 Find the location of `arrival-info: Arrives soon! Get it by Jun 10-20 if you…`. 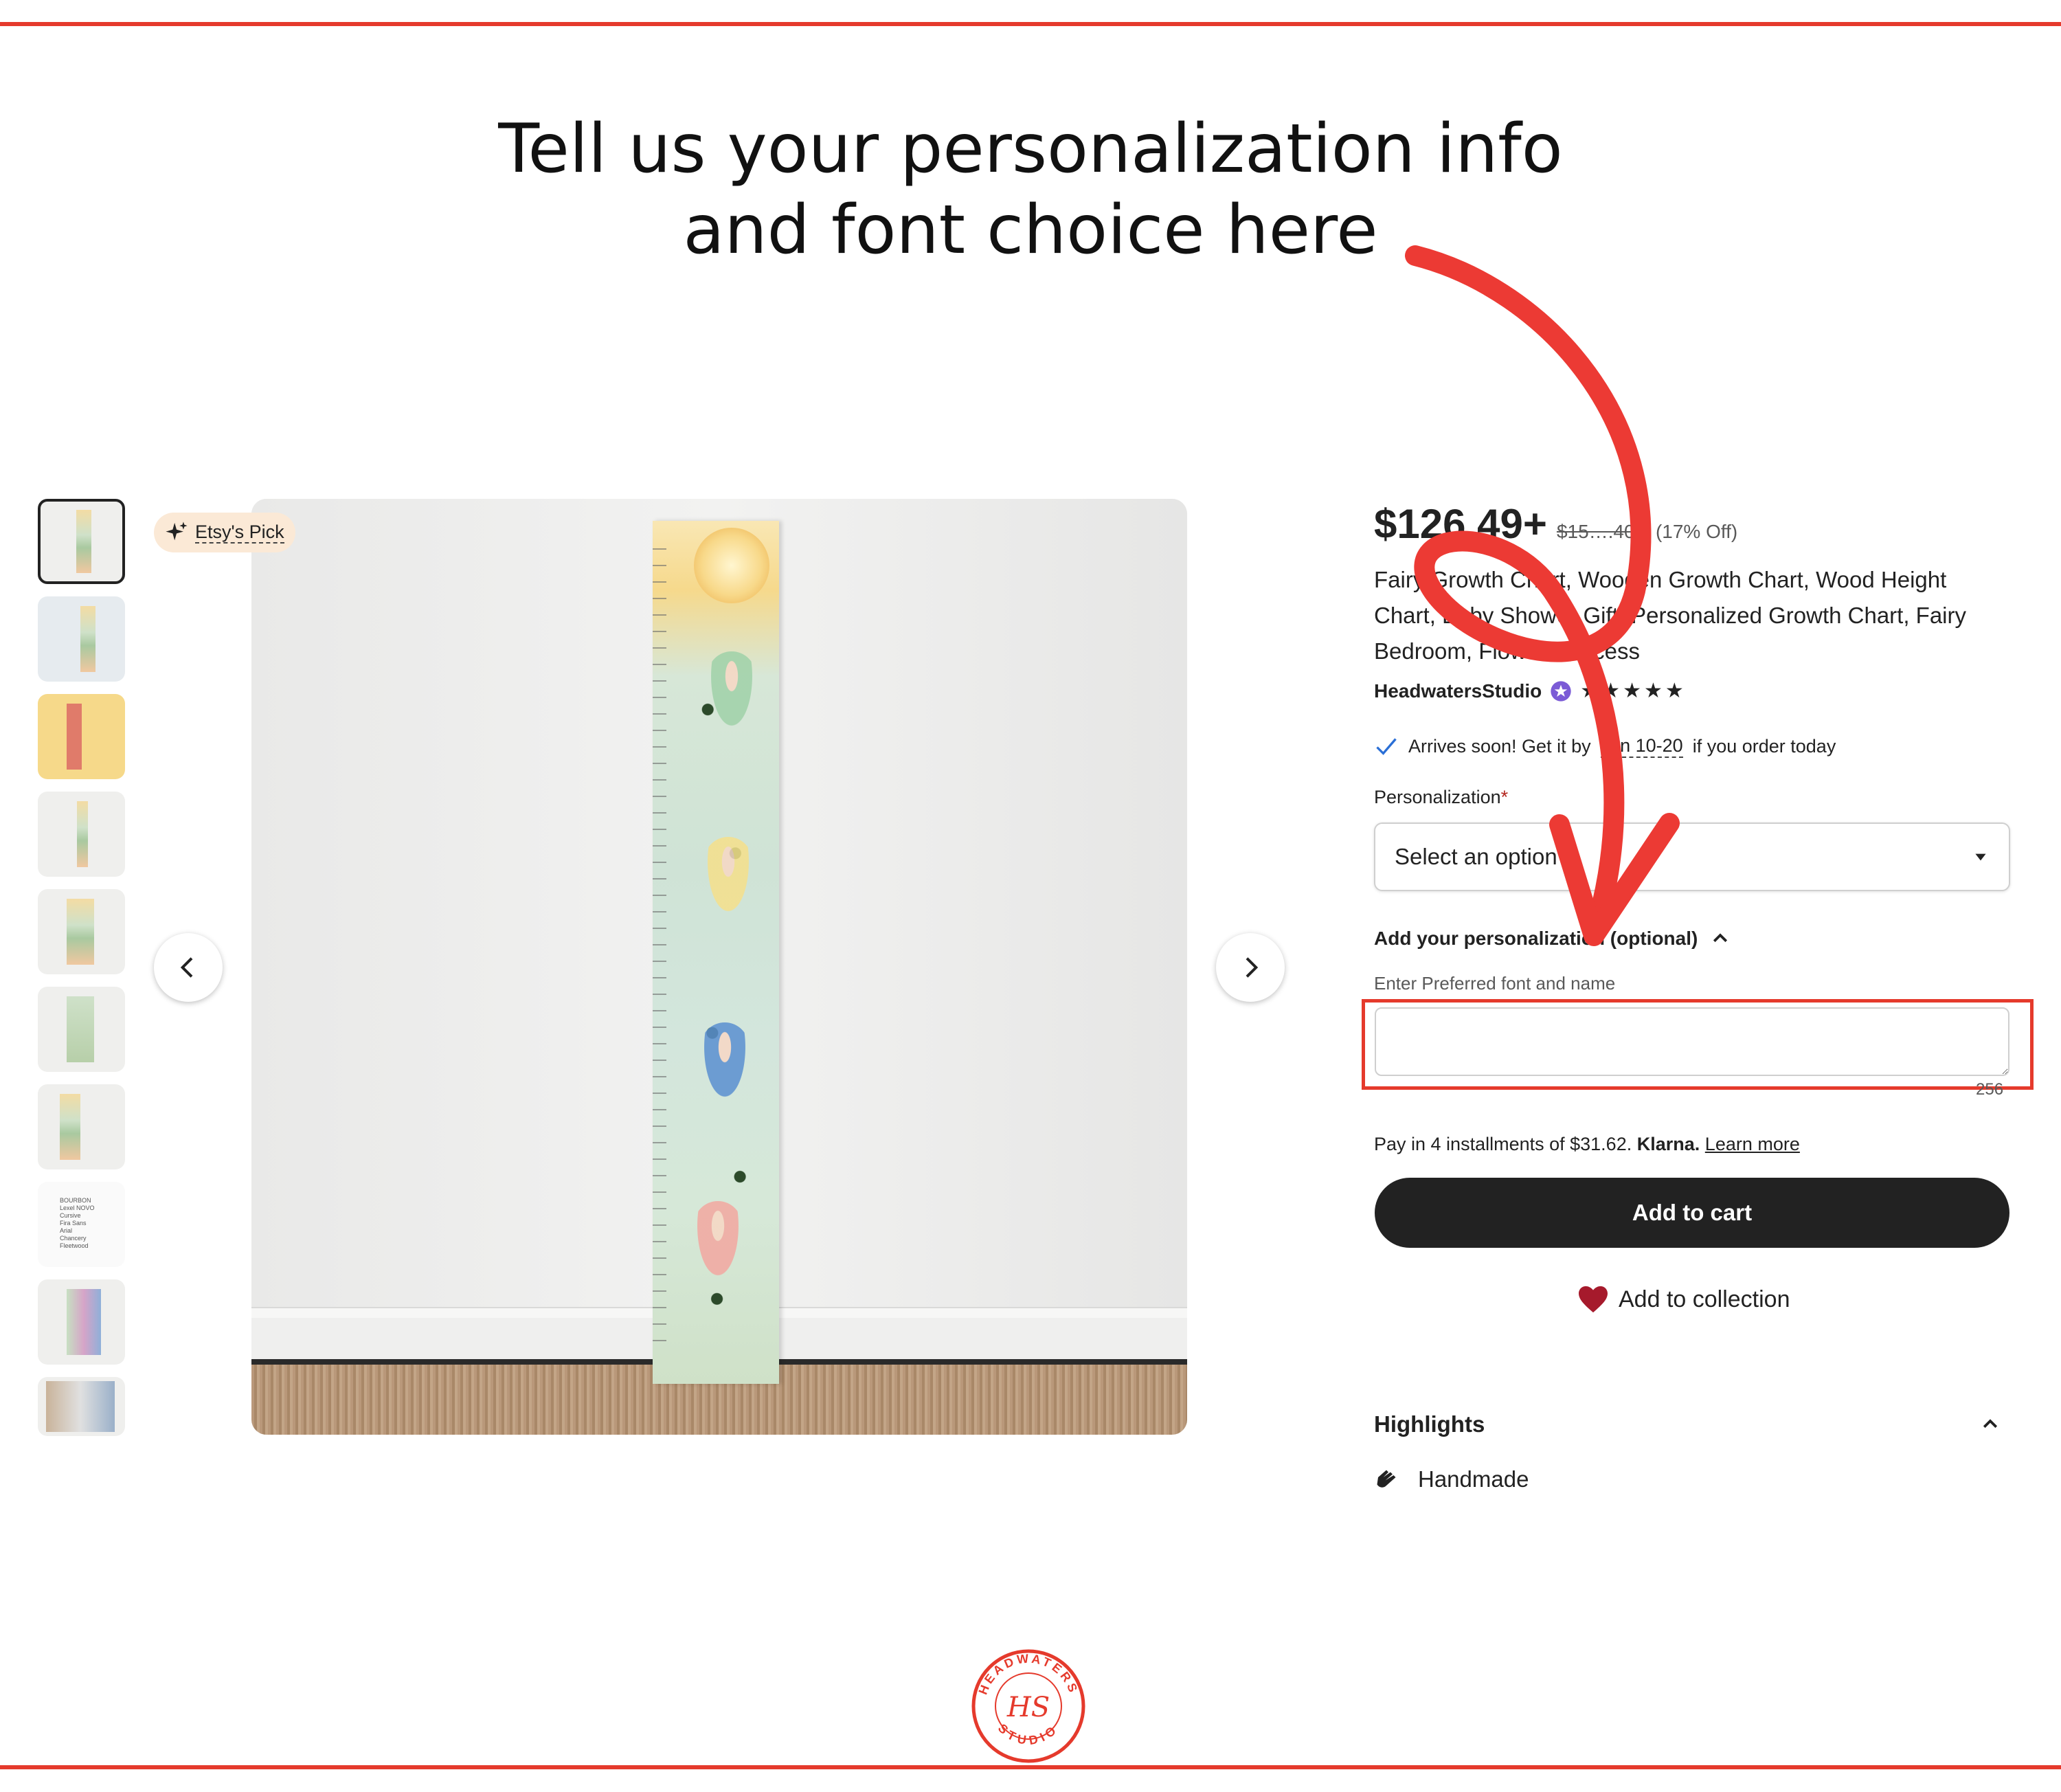

arrival-info: Arrives soon! Get it by Jun 10-20 if you… is located at coordinates (1605, 746).